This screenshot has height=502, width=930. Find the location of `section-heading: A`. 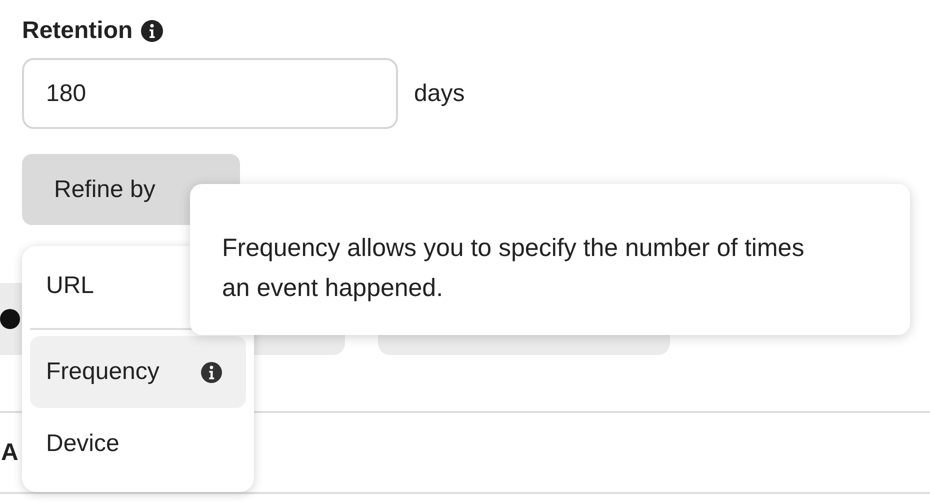

section-heading: A is located at coordinates (9, 452).